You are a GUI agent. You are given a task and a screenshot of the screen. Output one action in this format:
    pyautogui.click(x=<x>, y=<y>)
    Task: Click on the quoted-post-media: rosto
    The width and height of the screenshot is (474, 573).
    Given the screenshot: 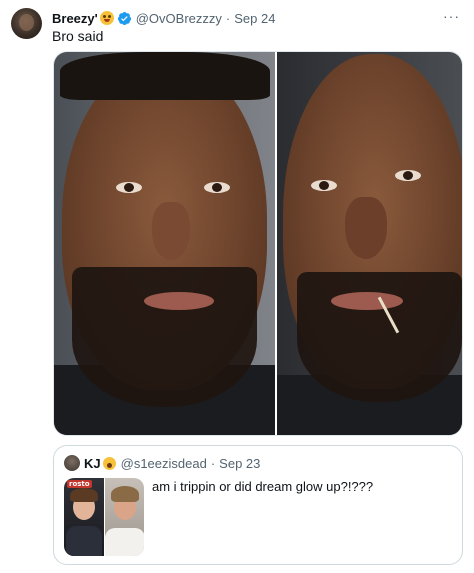 What is the action you would take?
    pyautogui.click(x=104, y=517)
    